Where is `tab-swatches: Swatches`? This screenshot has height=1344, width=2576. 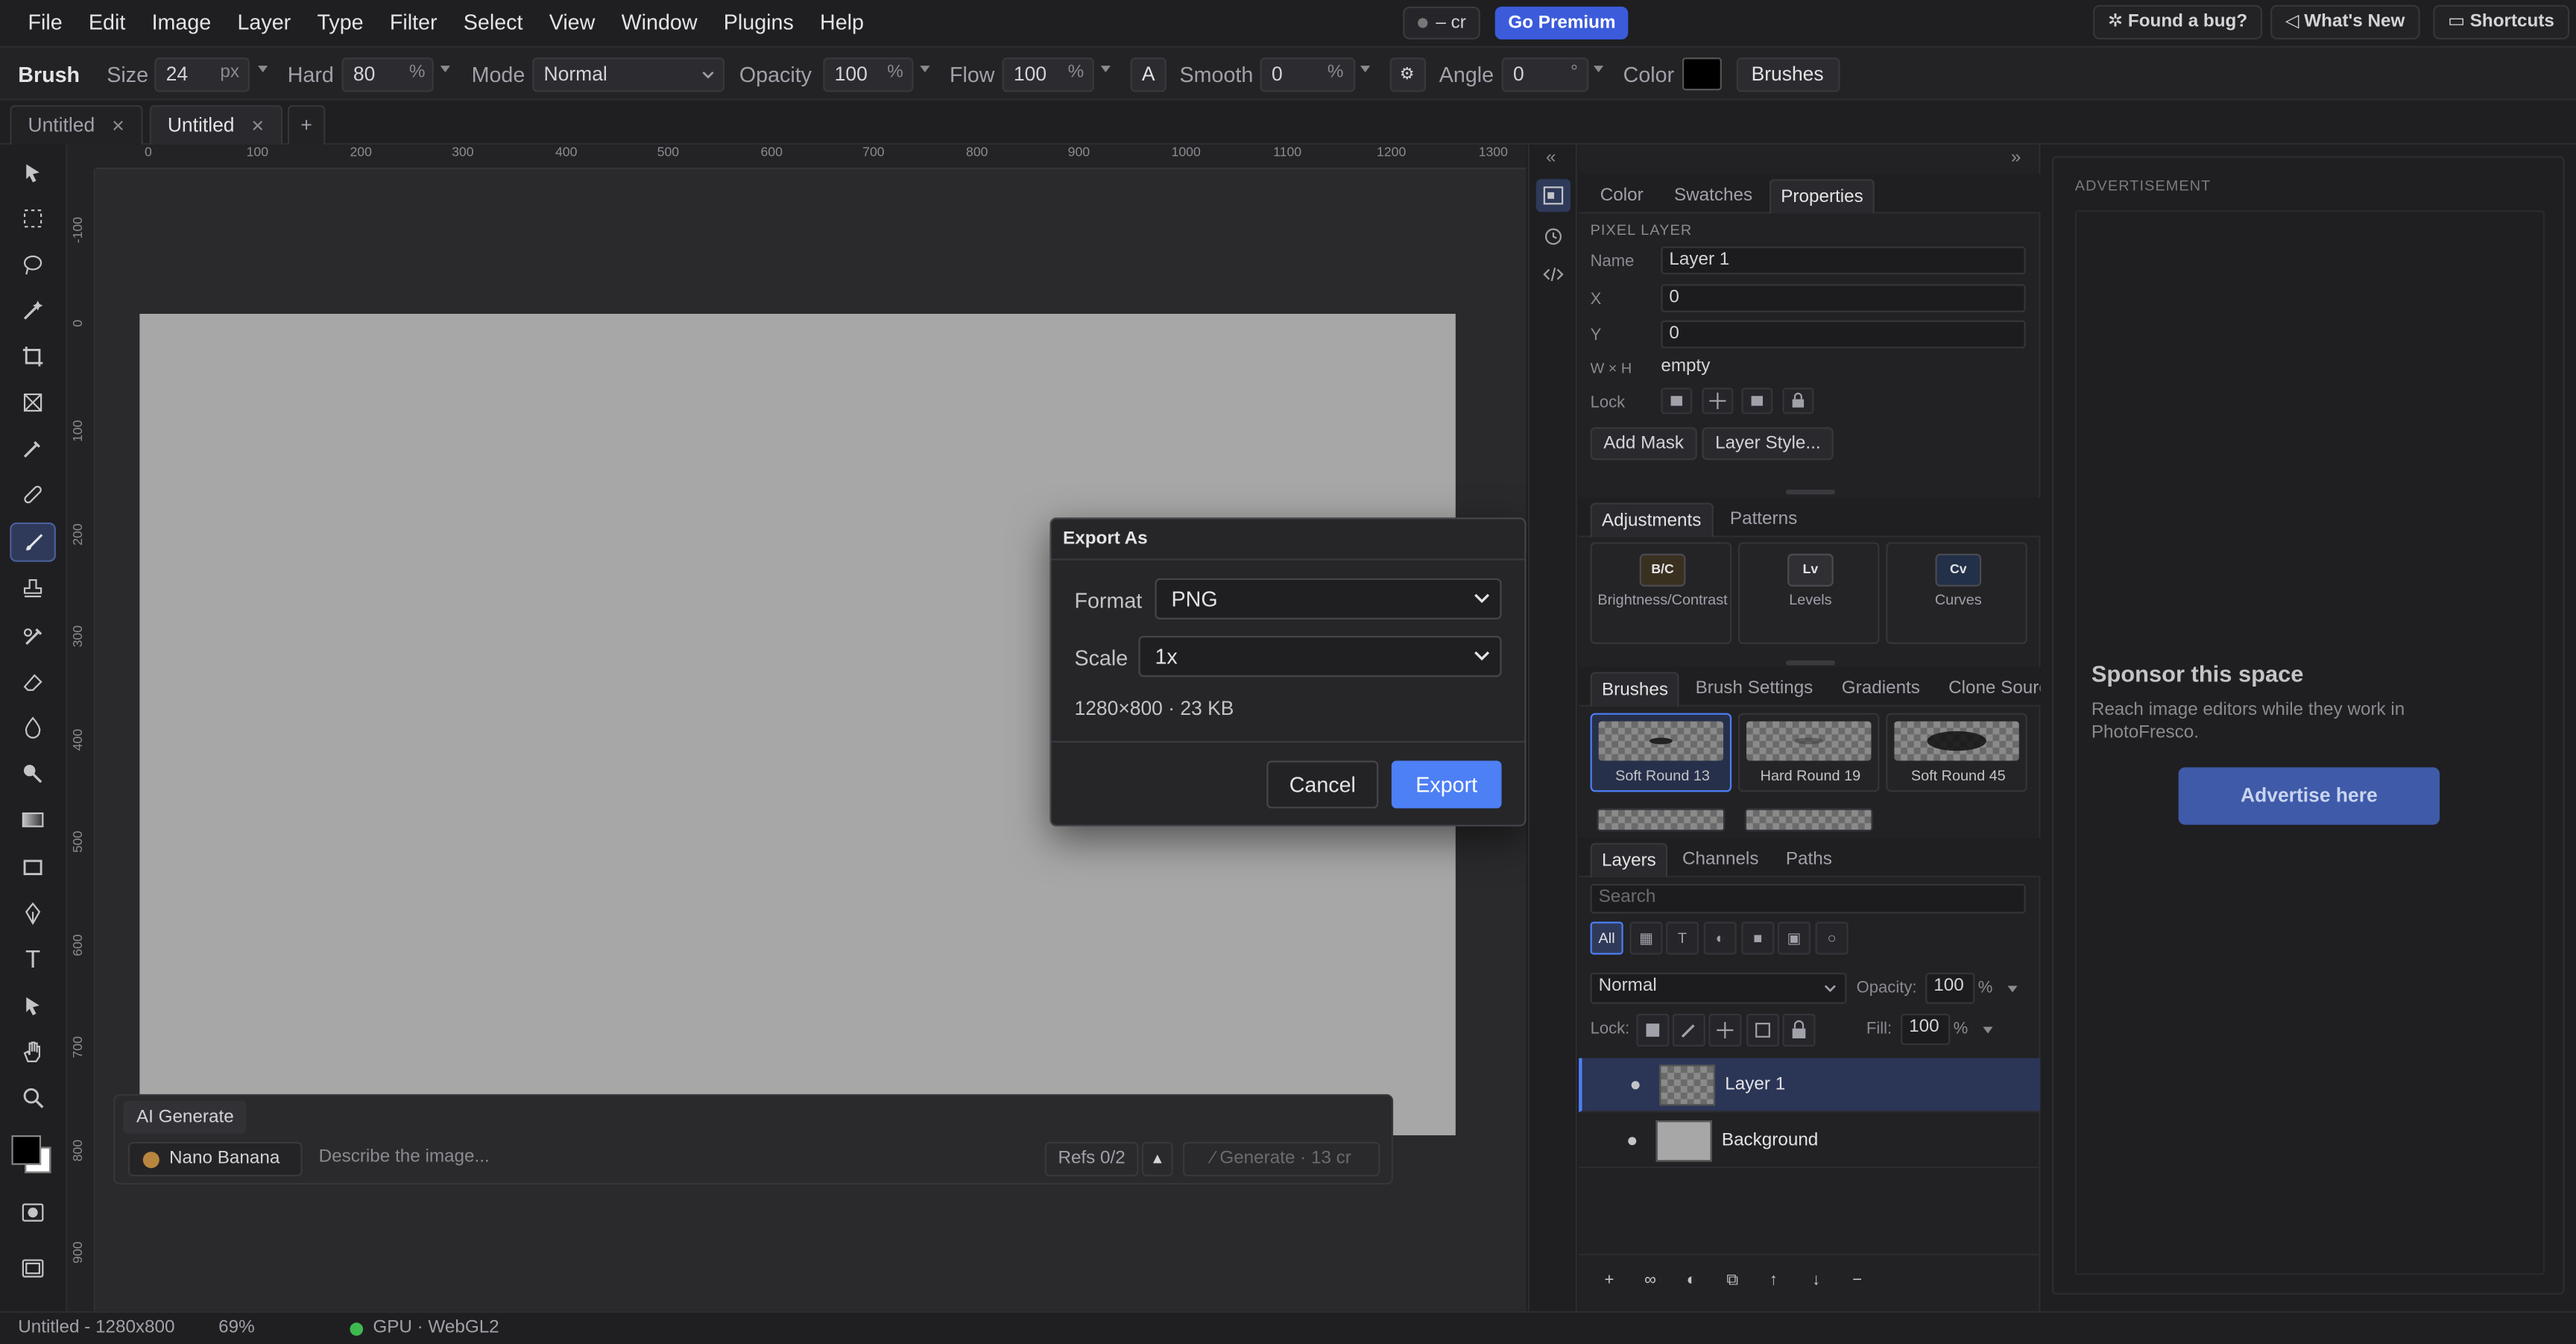 tab-swatches: Swatches is located at coordinates (1714, 196).